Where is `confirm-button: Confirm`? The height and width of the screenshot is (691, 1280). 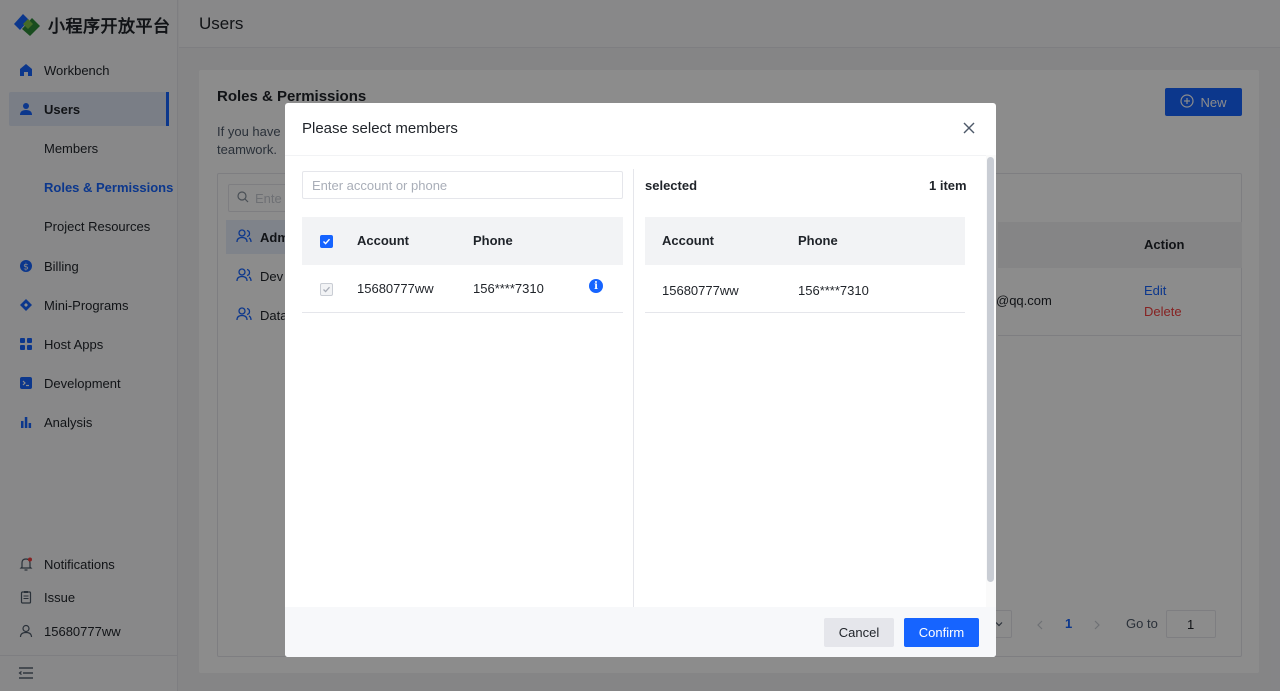 confirm-button: Confirm is located at coordinates (941, 632).